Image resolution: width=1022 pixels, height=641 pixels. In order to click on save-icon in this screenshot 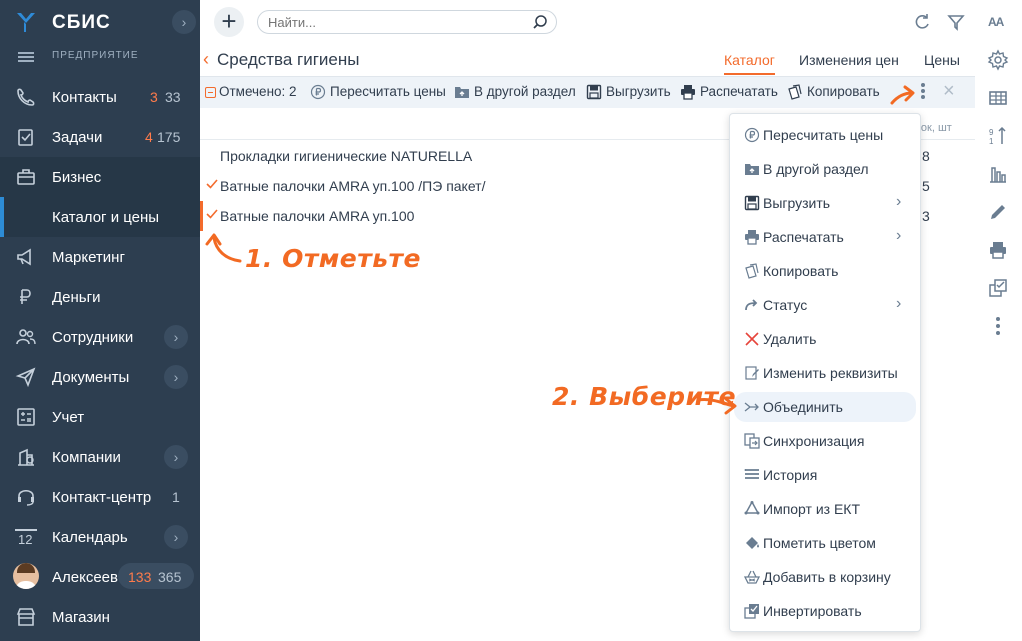, I will do `click(752, 203)`.